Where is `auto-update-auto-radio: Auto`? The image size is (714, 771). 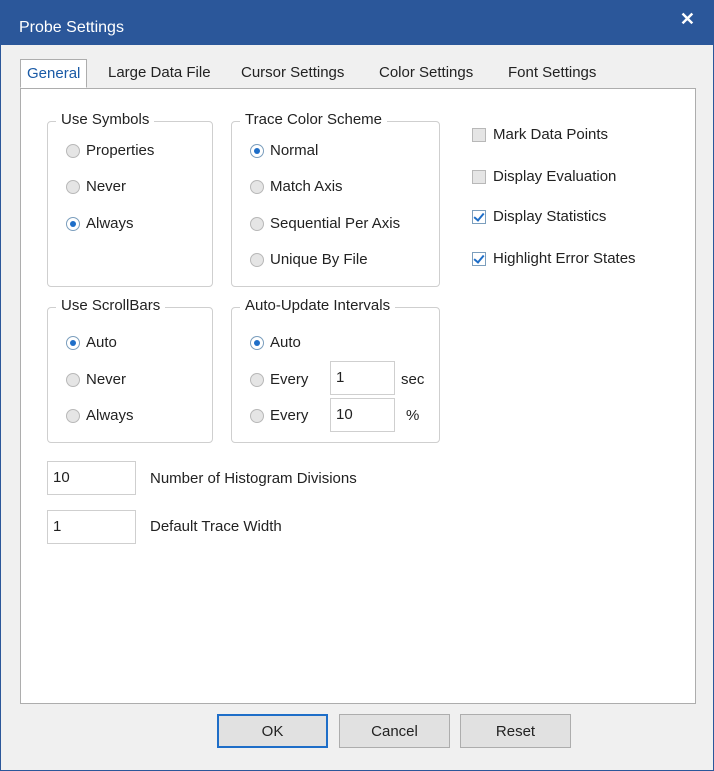
auto-update-auto-radio: Auto is located at coordinates (275, 342).